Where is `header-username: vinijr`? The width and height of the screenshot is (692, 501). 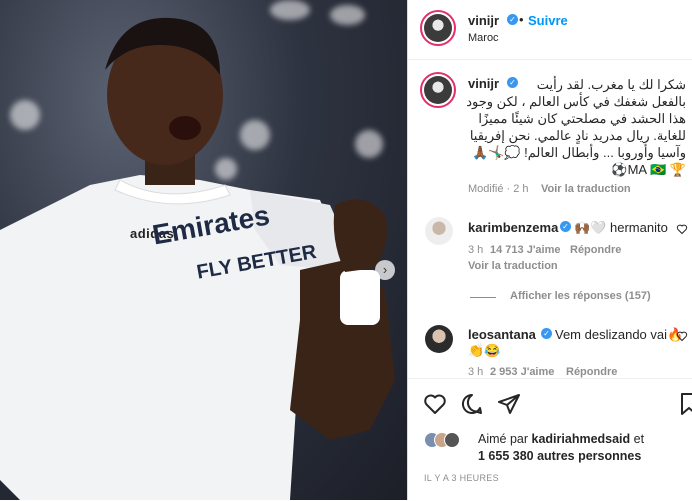
header-username: vinijr is located at coordinates (483, 20).